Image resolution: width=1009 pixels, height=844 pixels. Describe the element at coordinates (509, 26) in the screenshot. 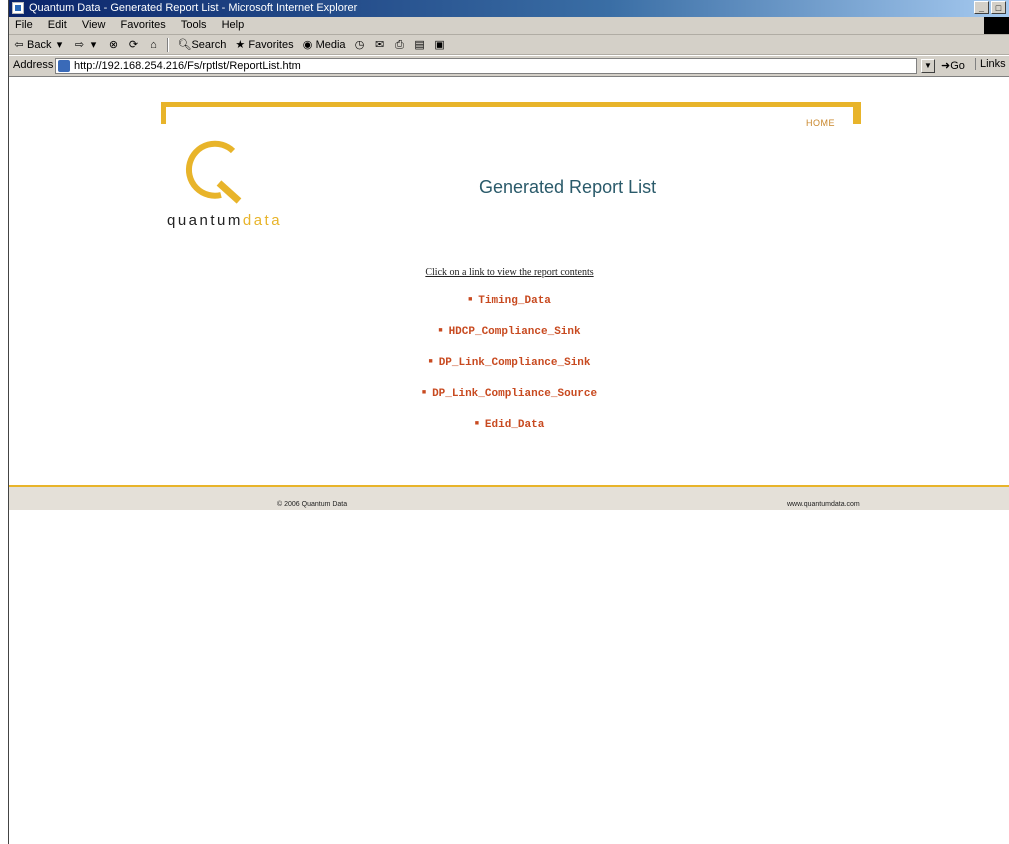

I see `menu-bar: File Edit View Favorites Tools Help` at that location.